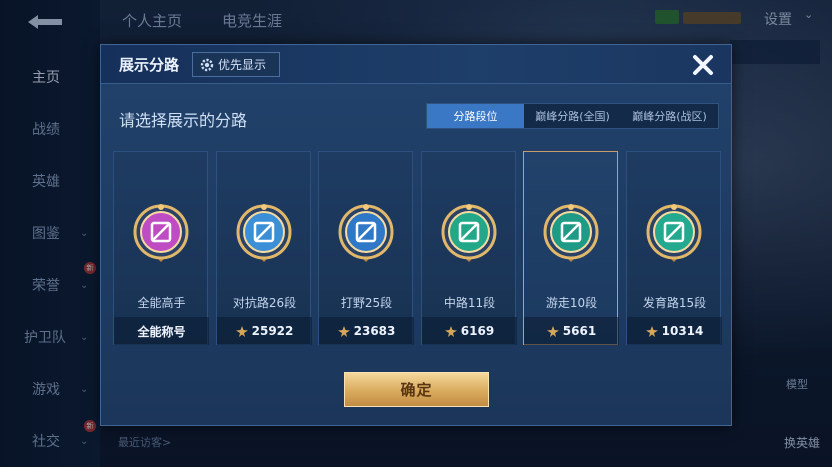  I want to click on lane-stat-row: 5661, so click(571, 331).